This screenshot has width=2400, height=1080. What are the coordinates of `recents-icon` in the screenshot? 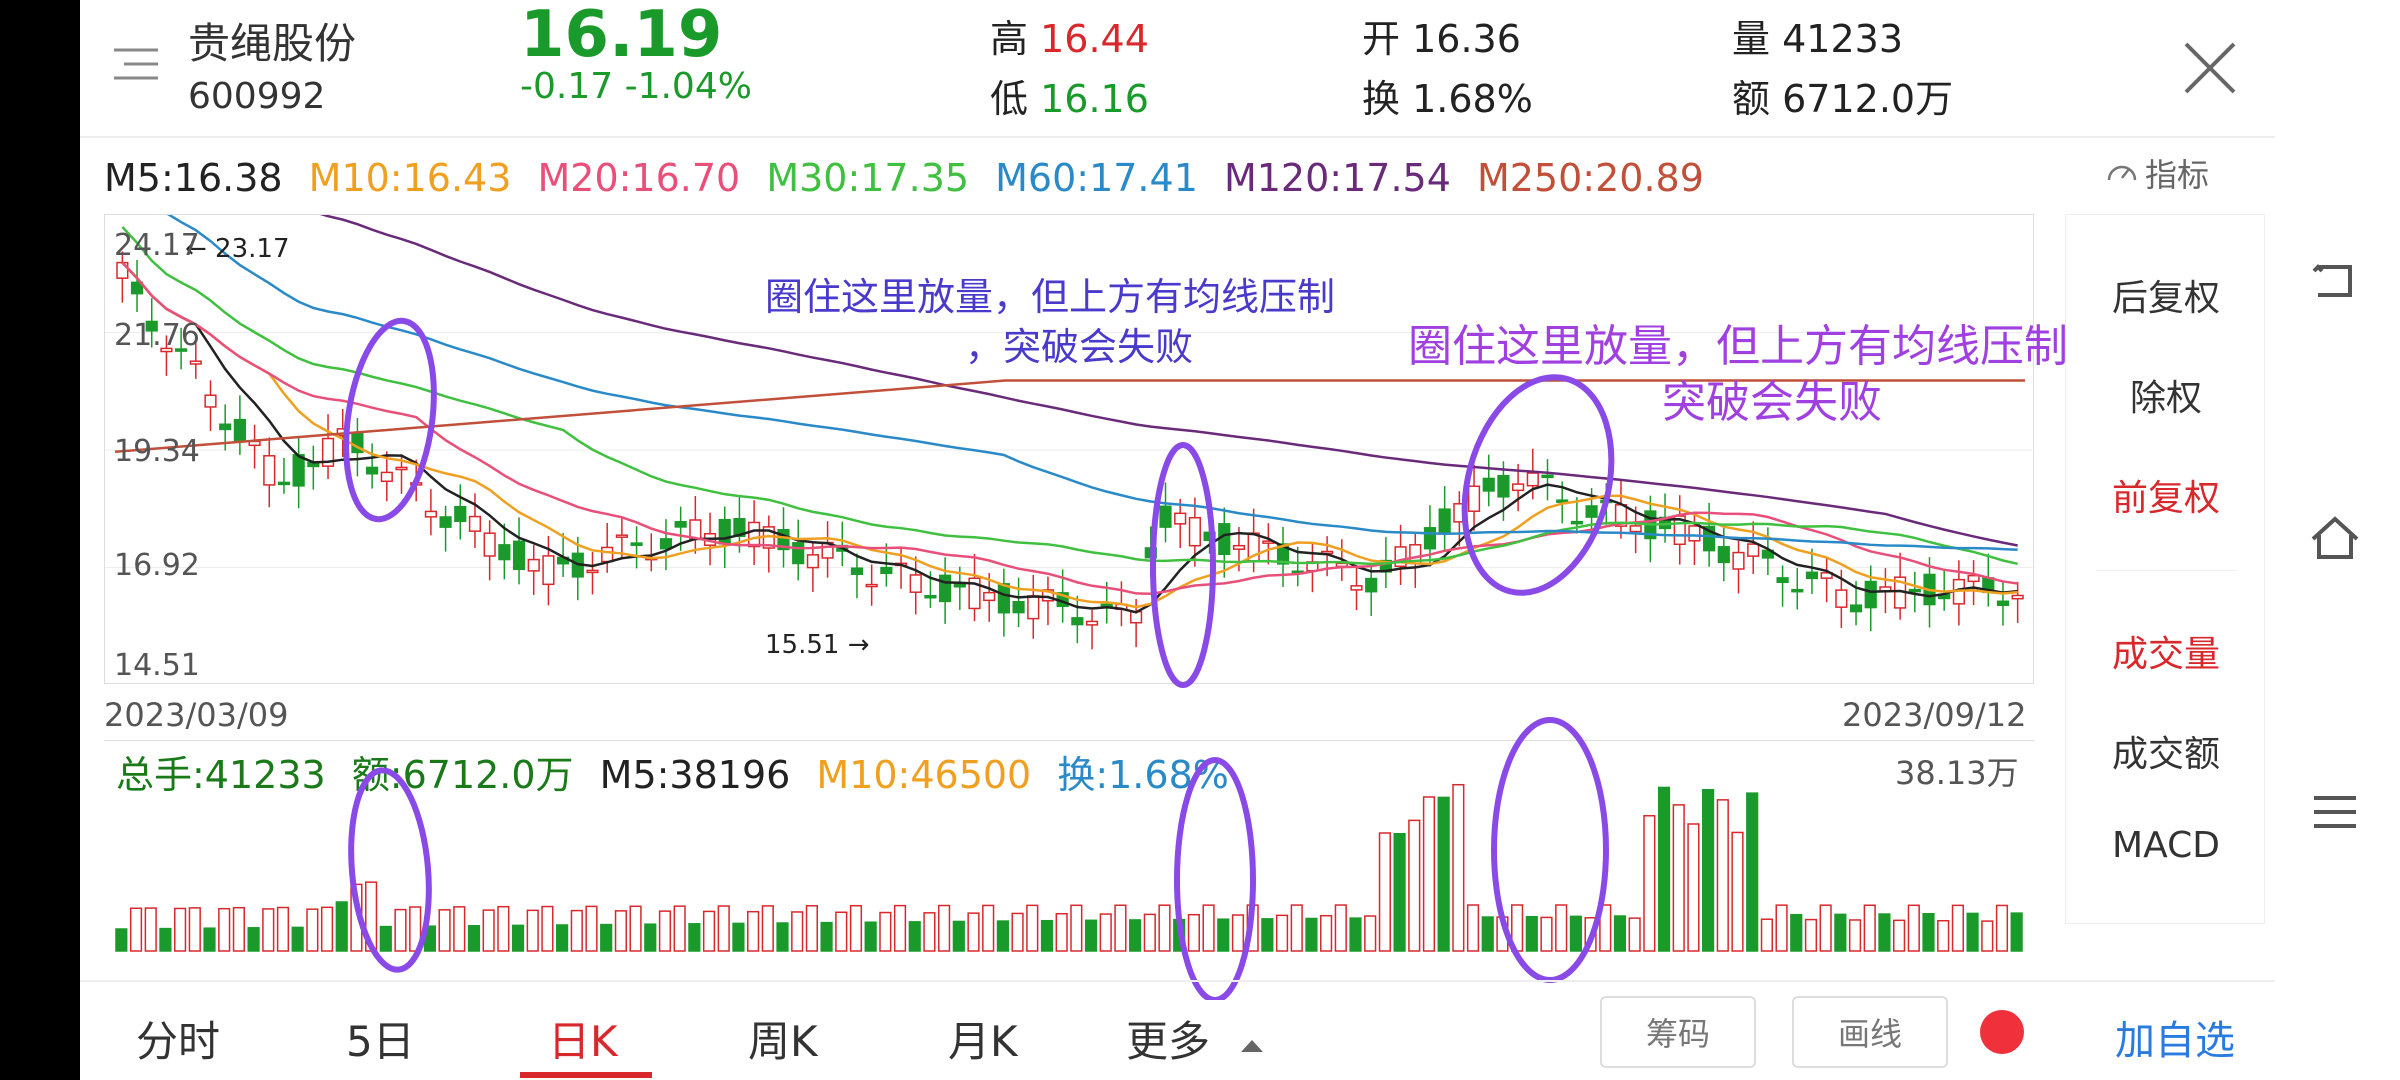 It's located at (2335, 812).